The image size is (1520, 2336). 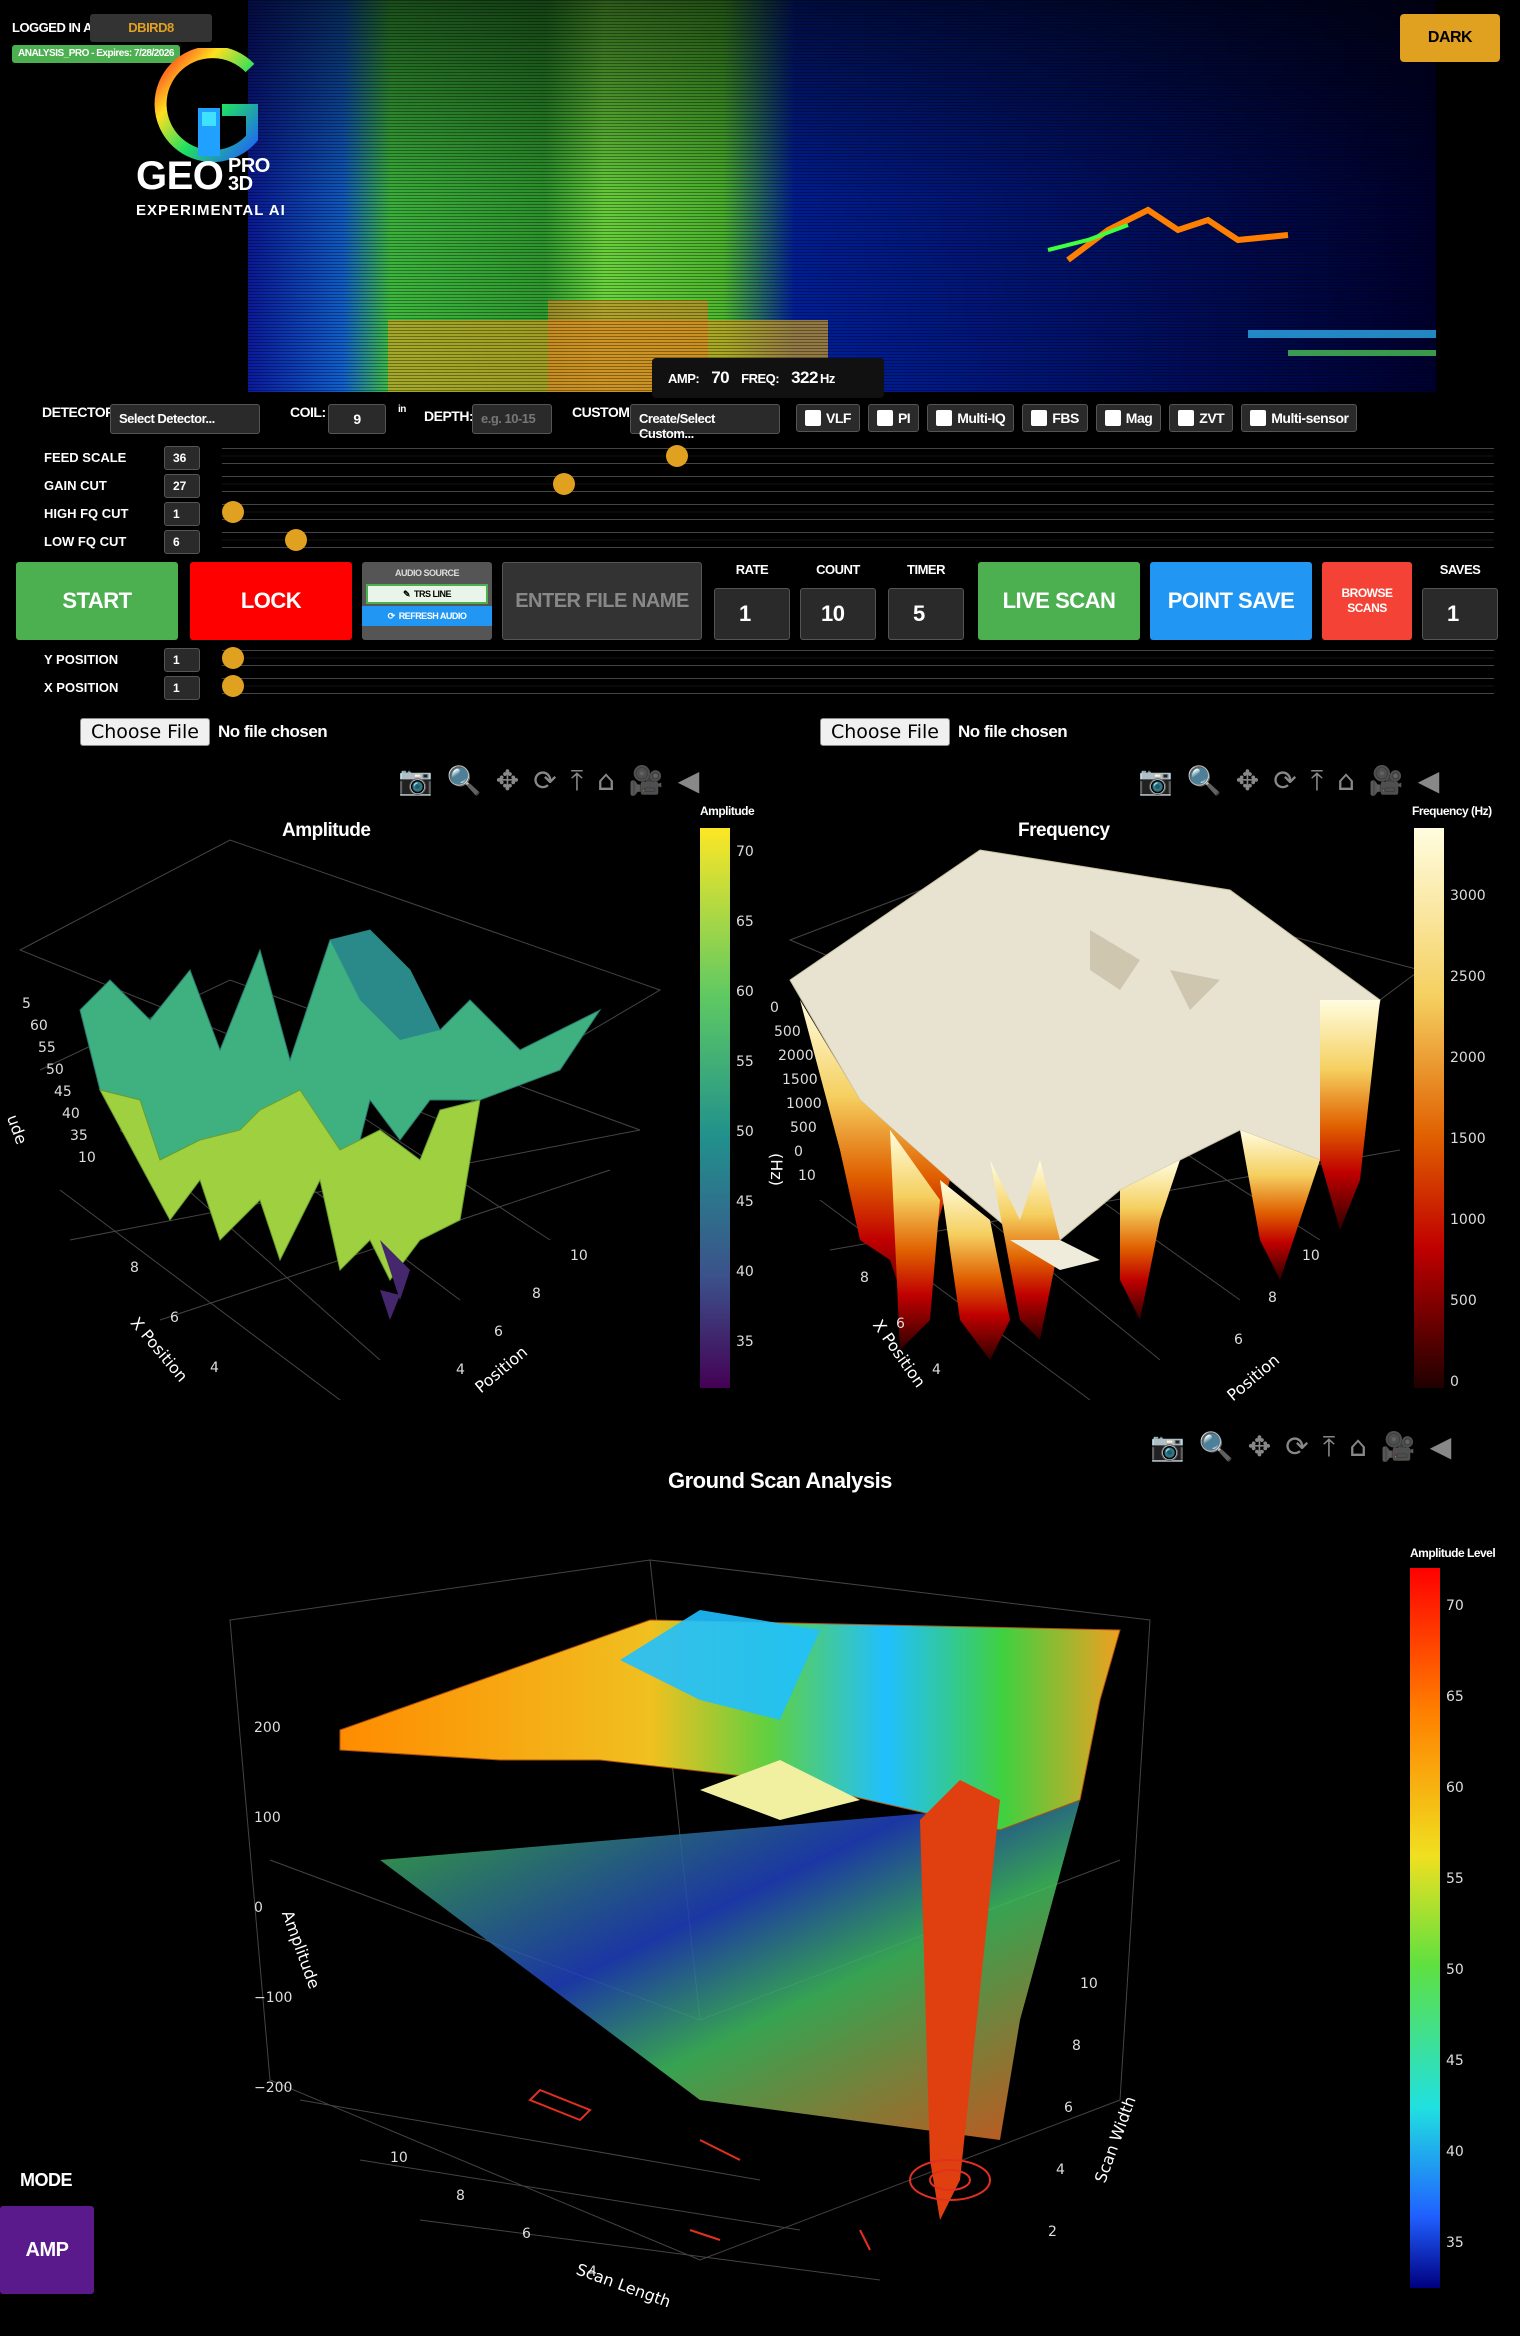 What do you see at coordinates (796, 1056) in the screenshot?
I see `z-axis-tick: 2000` at bounding box center [796, 1056].